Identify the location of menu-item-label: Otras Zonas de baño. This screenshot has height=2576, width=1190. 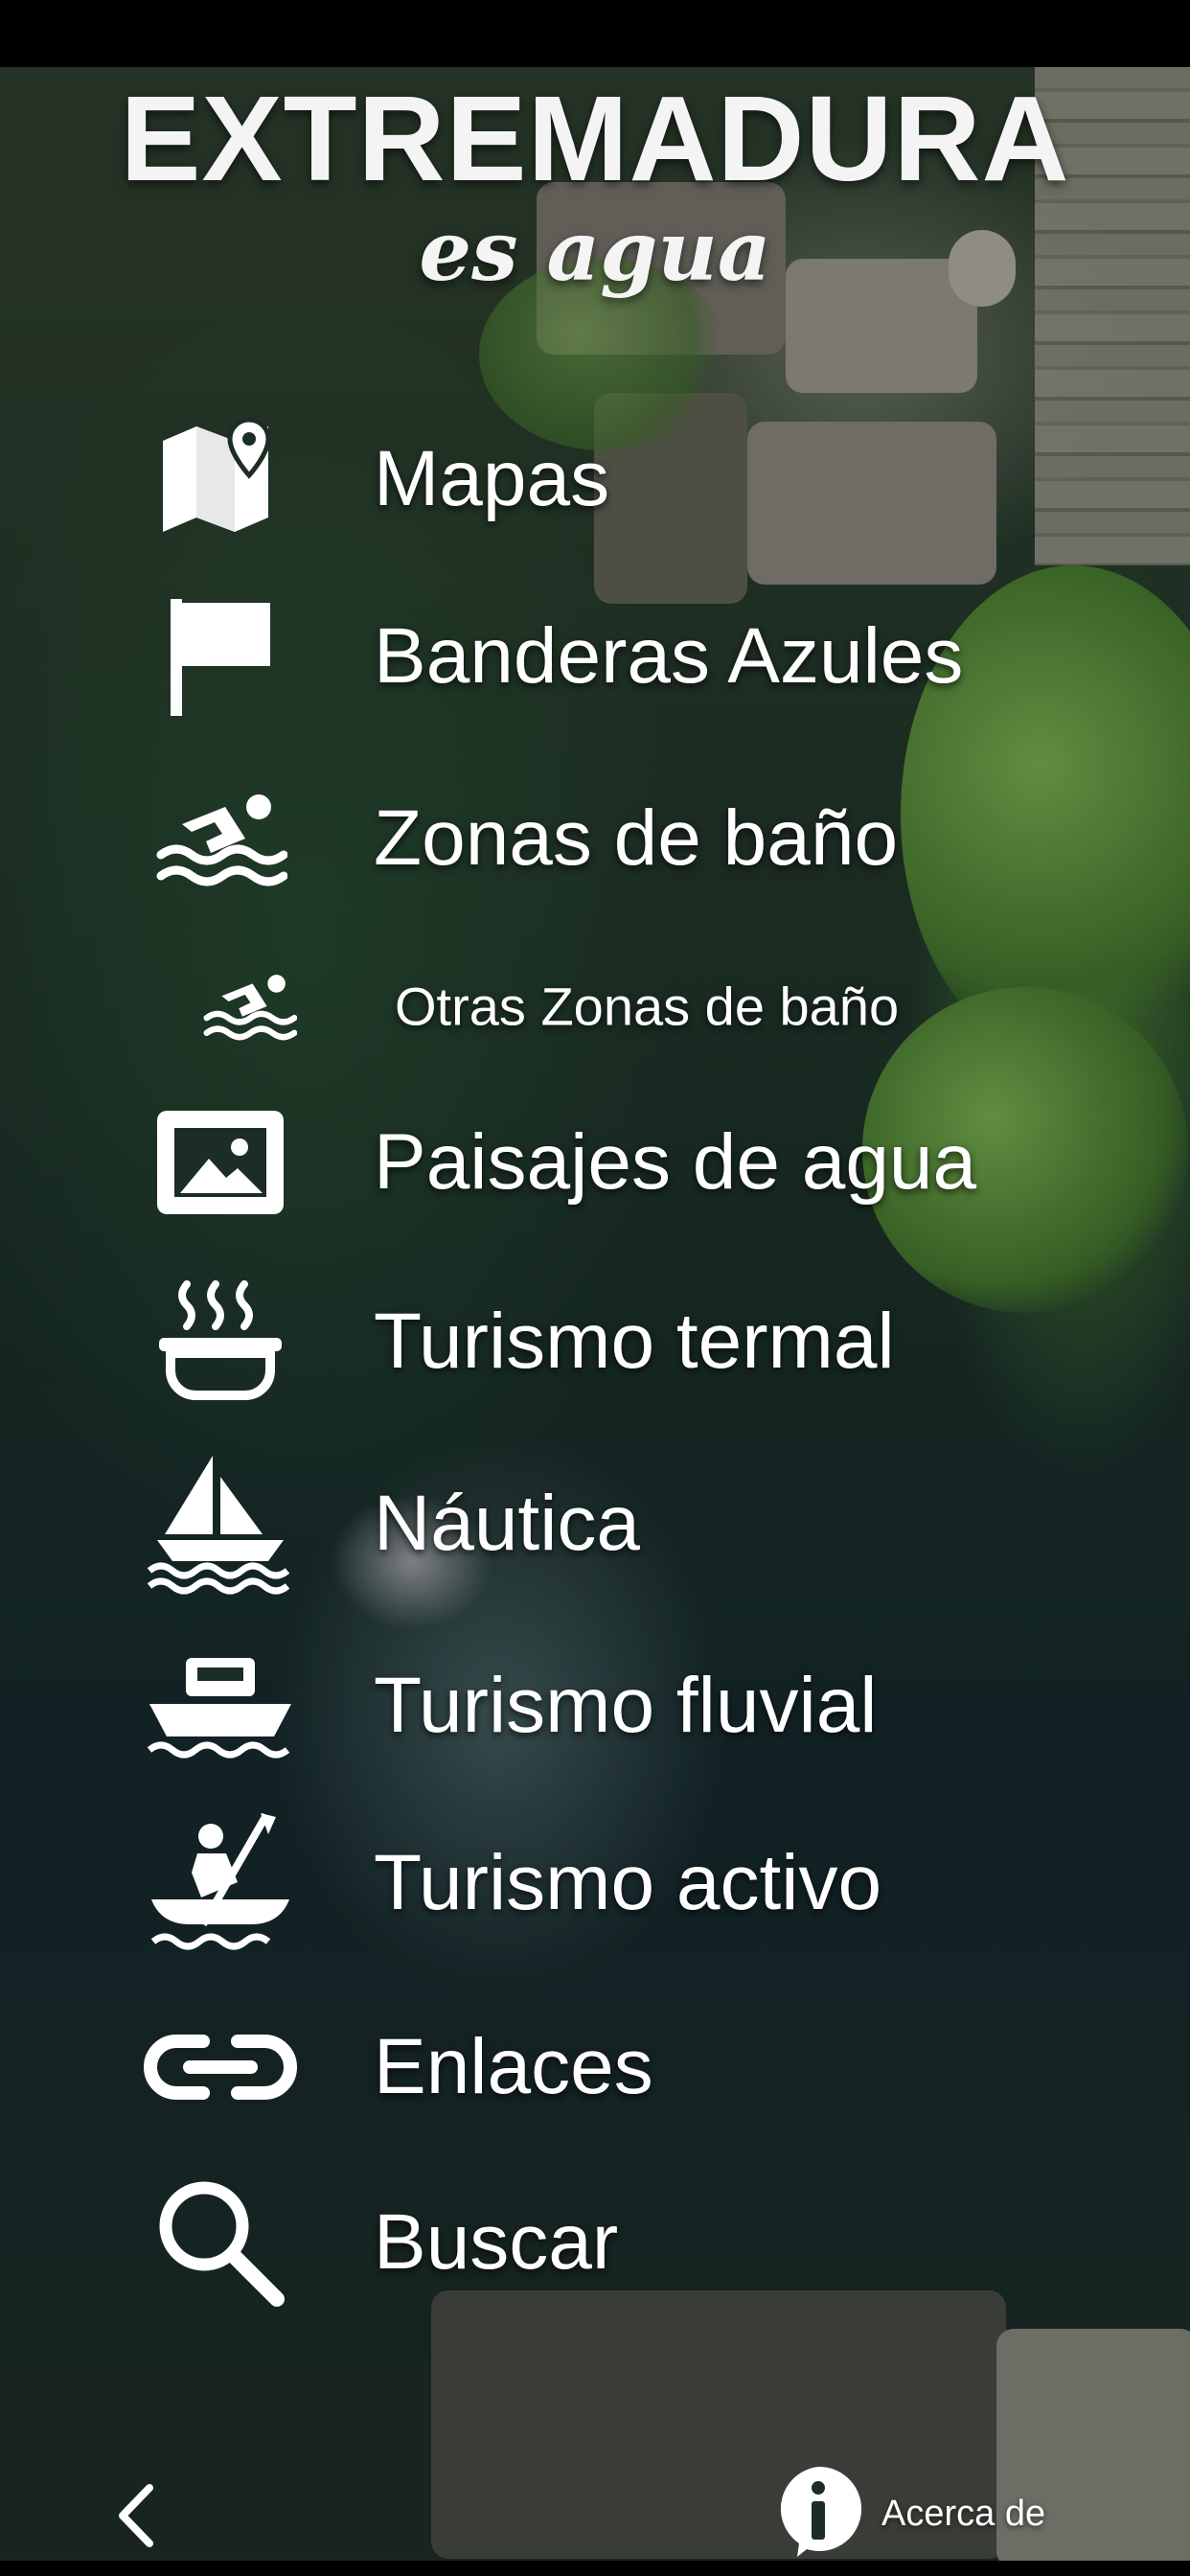
(648, 1006).